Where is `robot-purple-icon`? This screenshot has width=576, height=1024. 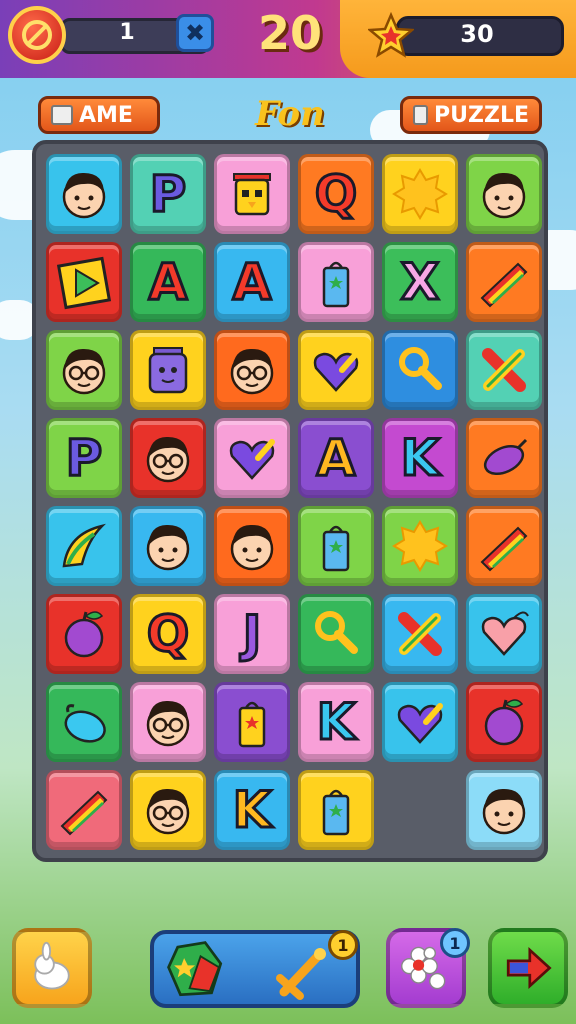 robot-purple-icon is located at coordinates (168, 370).